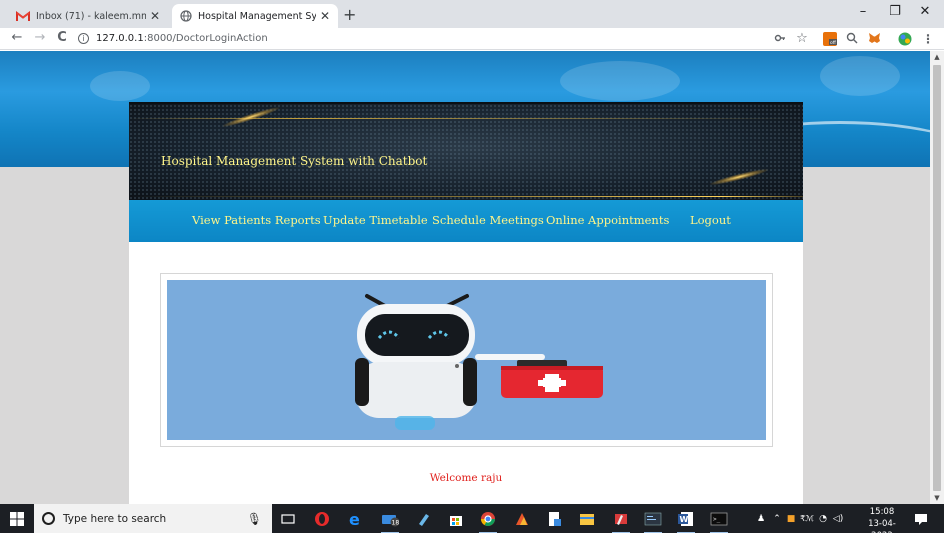 This screenshot has height=533, width=944. What do you see at coordinates (375, 220) in the screenshot?
I see `nav-update-timetable: Update Timetable` at bounding box center [375, 220].